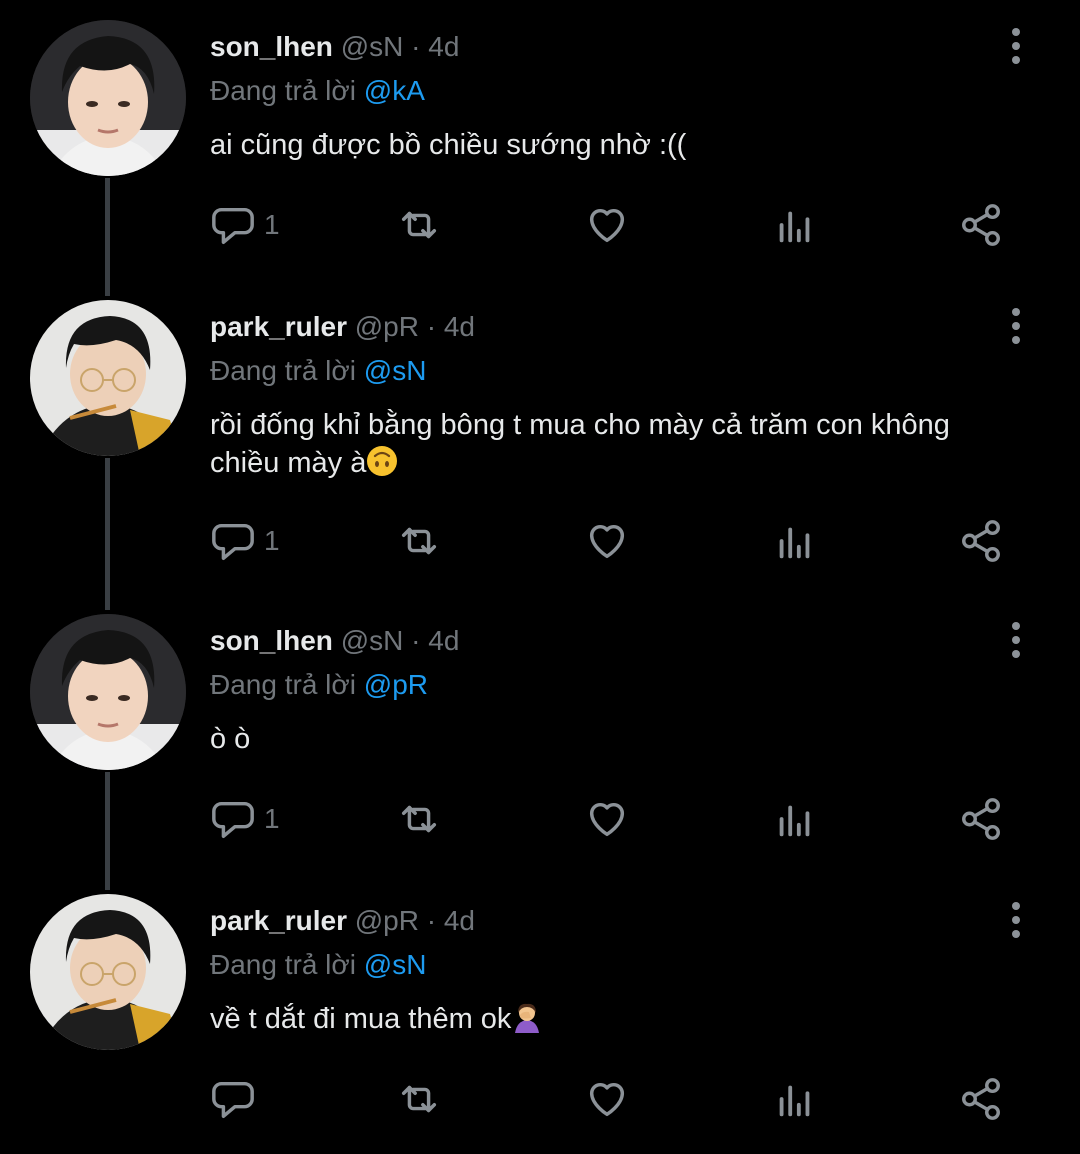 The image size is (1080, 1154). I want to click on replying-to: Đang trả lời @pR, so click(319, 685).